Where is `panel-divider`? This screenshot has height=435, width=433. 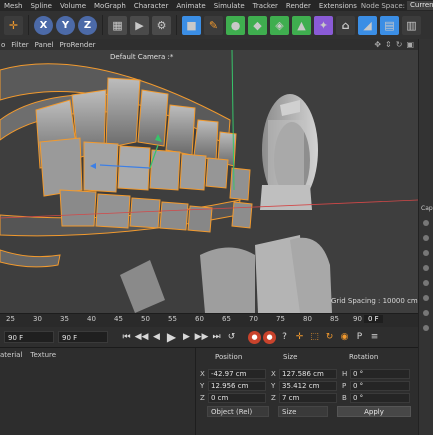 panel-divider is located at coordinates (195, 391).